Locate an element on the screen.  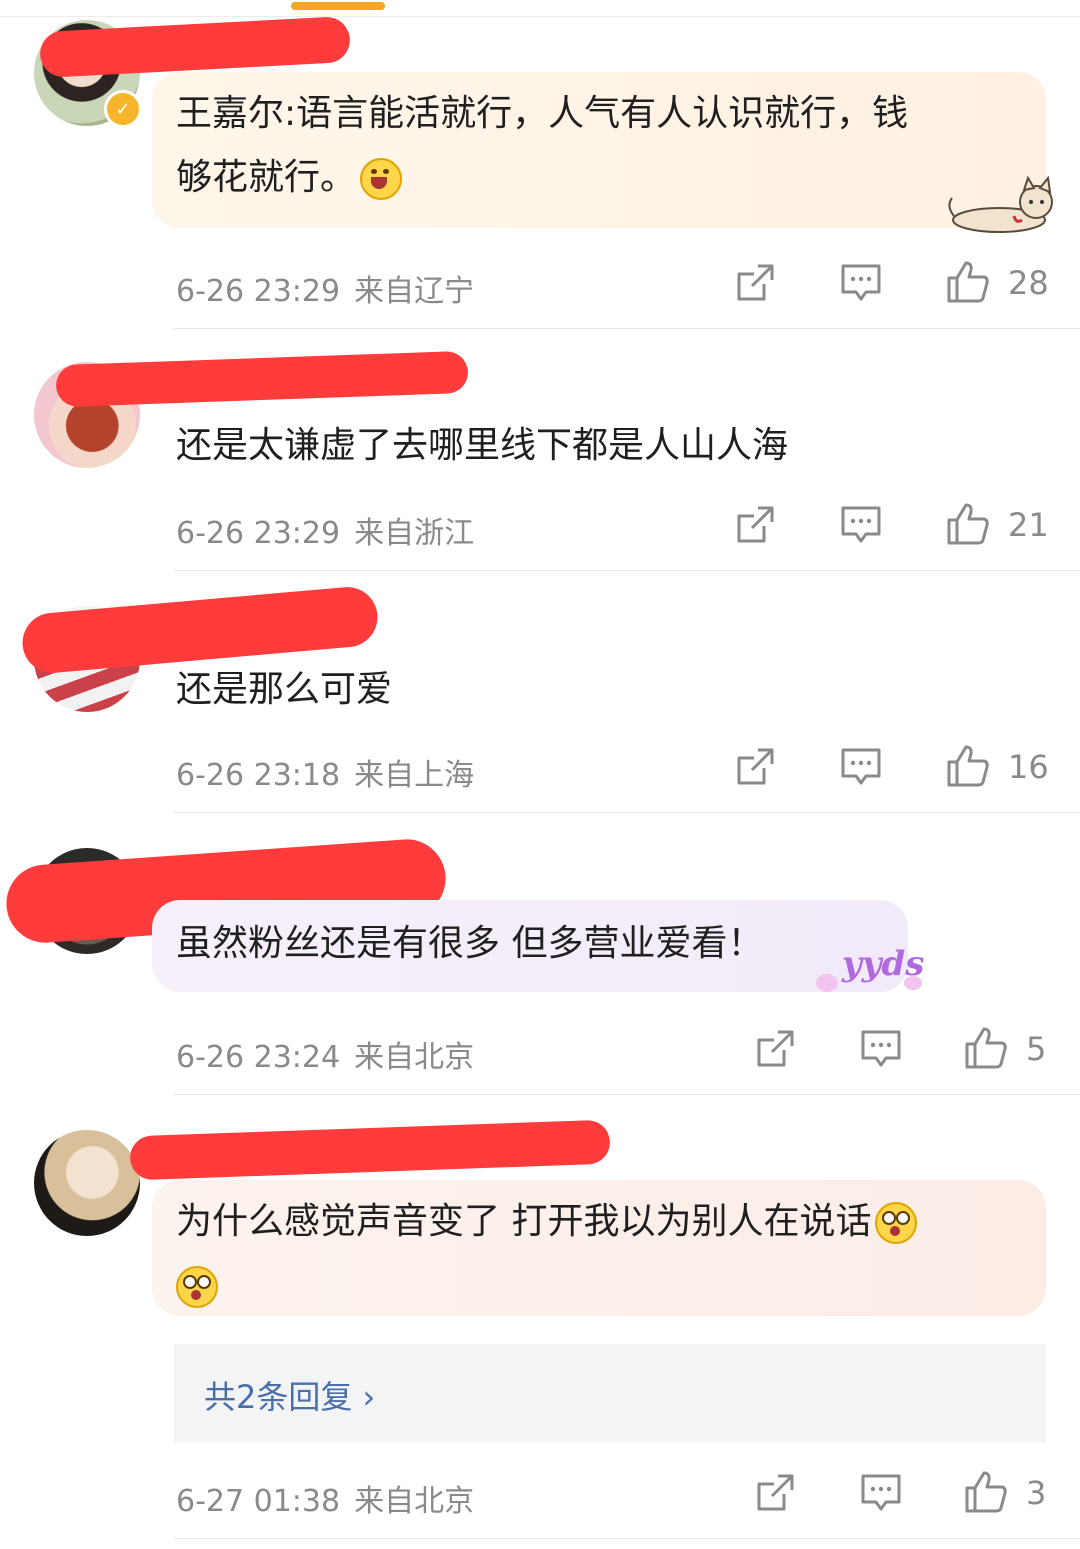
comment-date: 6-26 23:24 is located at coordinates (258, 1057).